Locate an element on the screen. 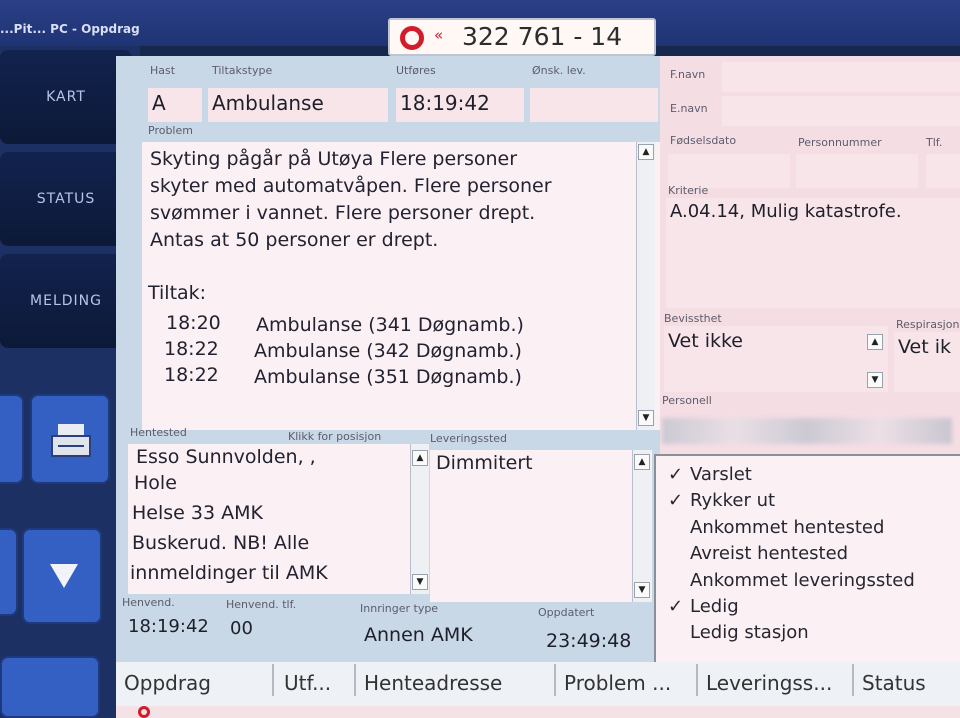 This screenshot has width=960, height=718. nav-kart-label: KART is located at coordinates (66, 97).